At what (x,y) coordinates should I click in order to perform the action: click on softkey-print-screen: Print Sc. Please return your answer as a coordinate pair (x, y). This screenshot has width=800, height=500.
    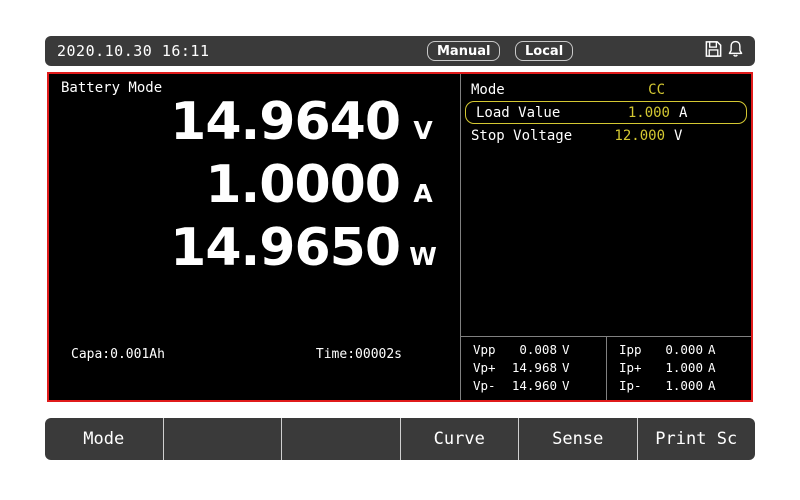
    Looking at the image, I should click on (696, 439).